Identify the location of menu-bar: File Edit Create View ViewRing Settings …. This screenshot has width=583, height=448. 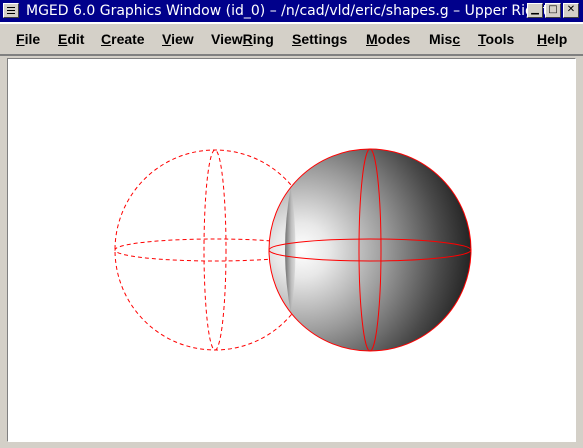
(291, 39).